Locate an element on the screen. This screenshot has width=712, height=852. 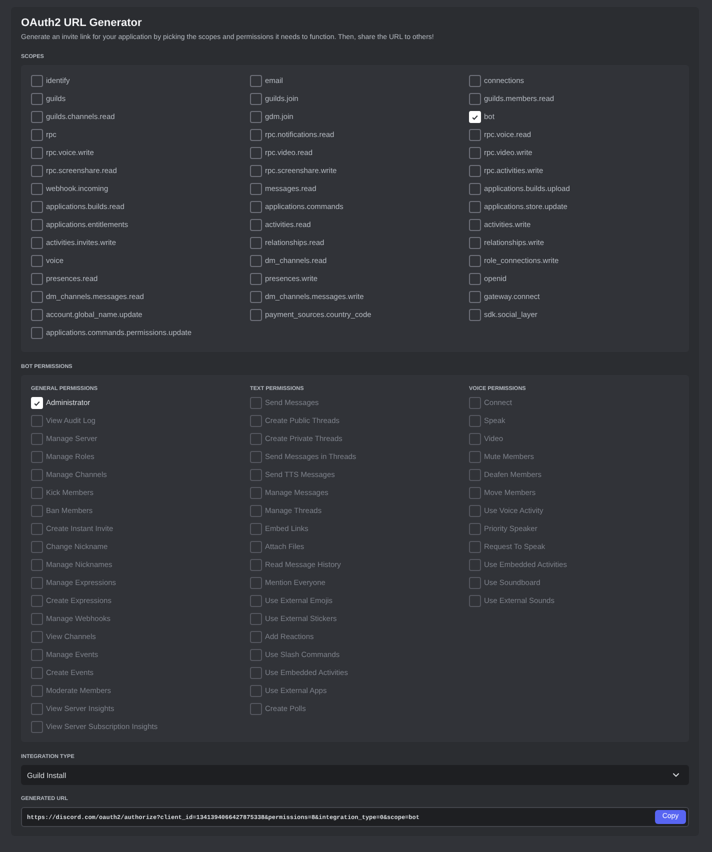
page-title: OAuth2 URL Generator is located at coordinates (82, 23).